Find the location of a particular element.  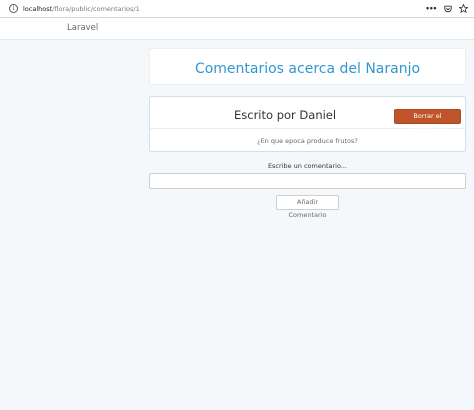

browser-actions: ••• is located at coordinates (447, 8).